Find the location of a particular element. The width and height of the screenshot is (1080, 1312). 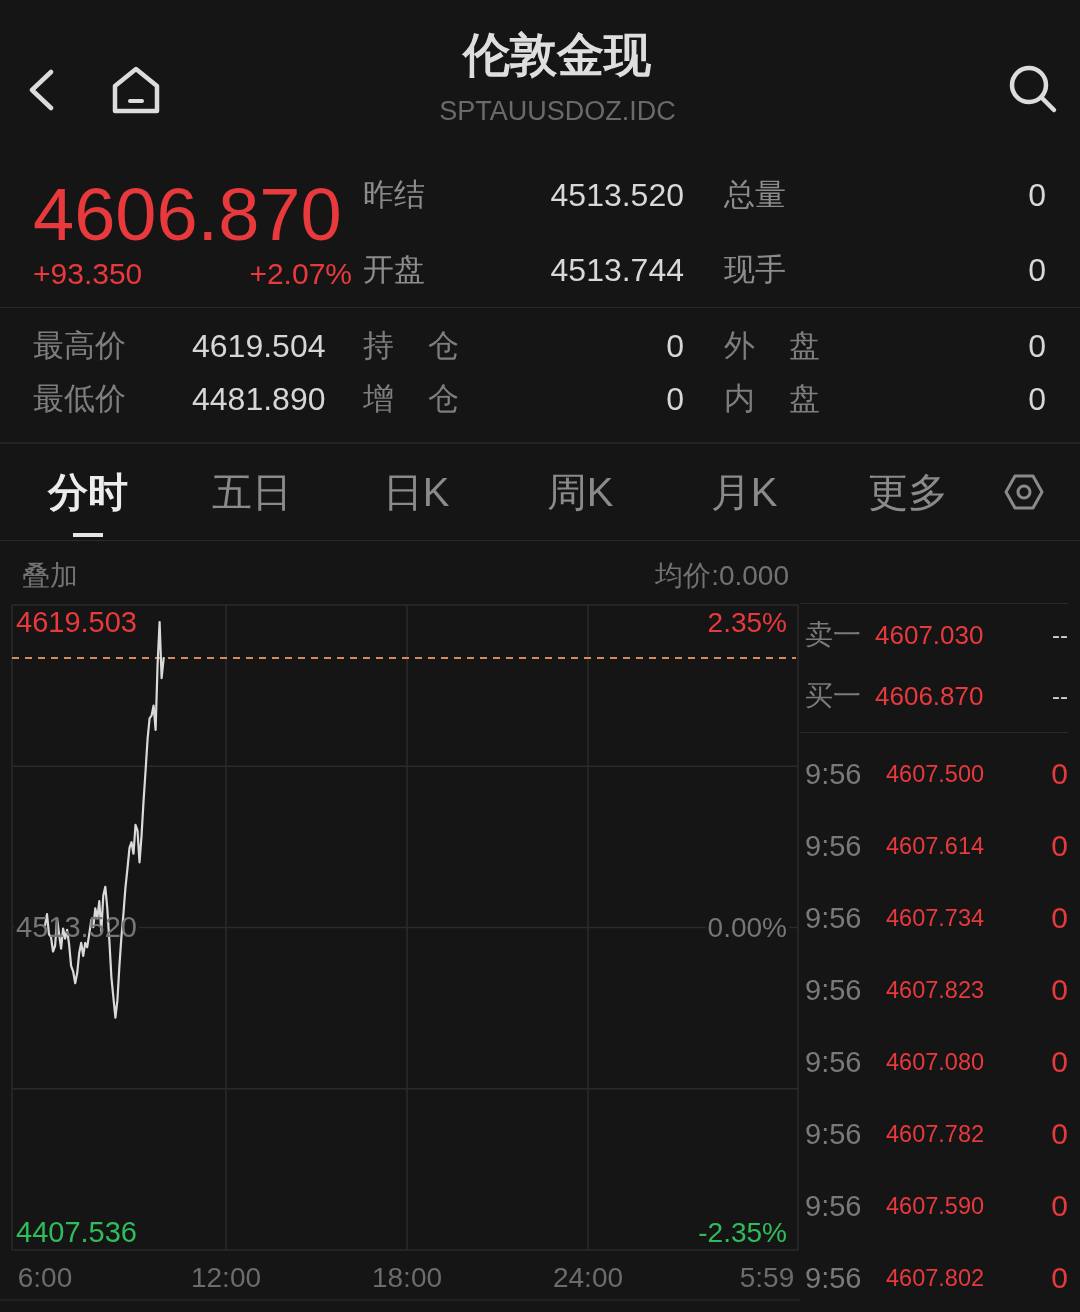

stat-label: 增 仓 is located at coordinates (411, 398).